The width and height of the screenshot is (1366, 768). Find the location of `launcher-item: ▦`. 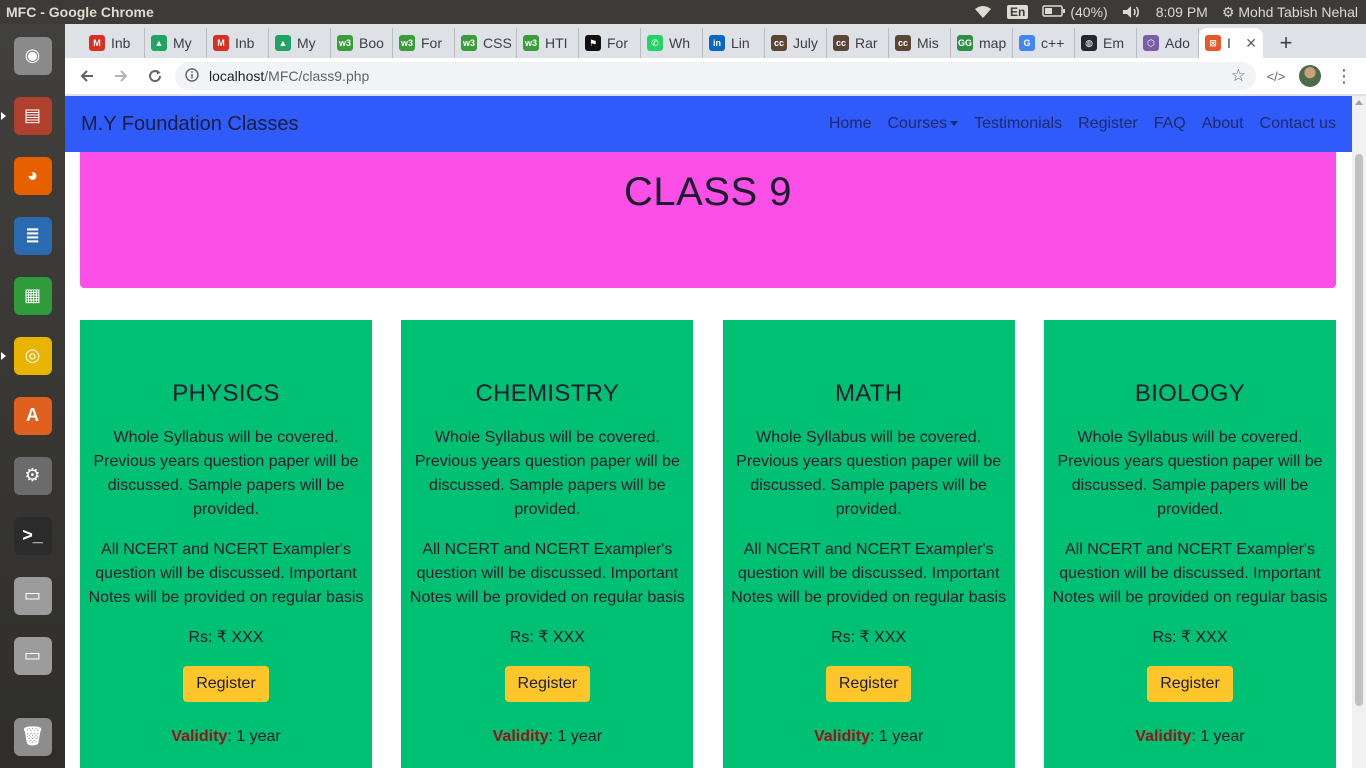

launcher-item: ▦ is located at coordinates (33, 295).